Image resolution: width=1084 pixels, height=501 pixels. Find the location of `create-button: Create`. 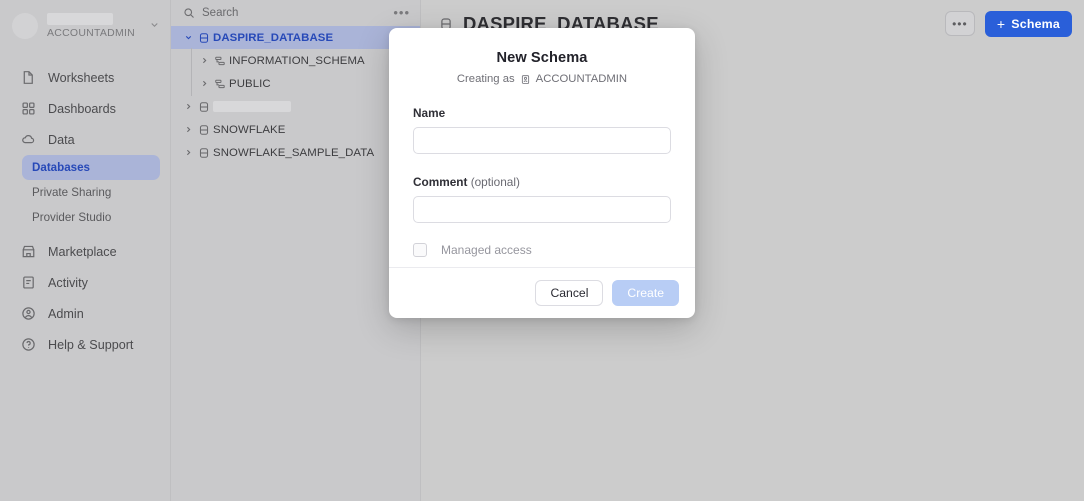

create-button: Create is located at coordinates (645, 293).